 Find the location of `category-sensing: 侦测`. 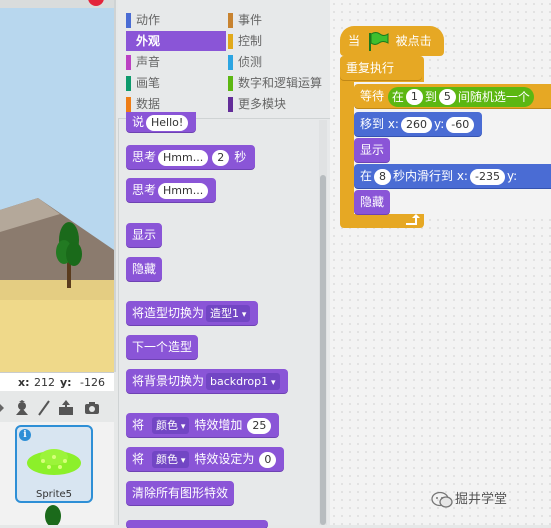

category-sensing: 侦测 is located at coordinates (283, 62).